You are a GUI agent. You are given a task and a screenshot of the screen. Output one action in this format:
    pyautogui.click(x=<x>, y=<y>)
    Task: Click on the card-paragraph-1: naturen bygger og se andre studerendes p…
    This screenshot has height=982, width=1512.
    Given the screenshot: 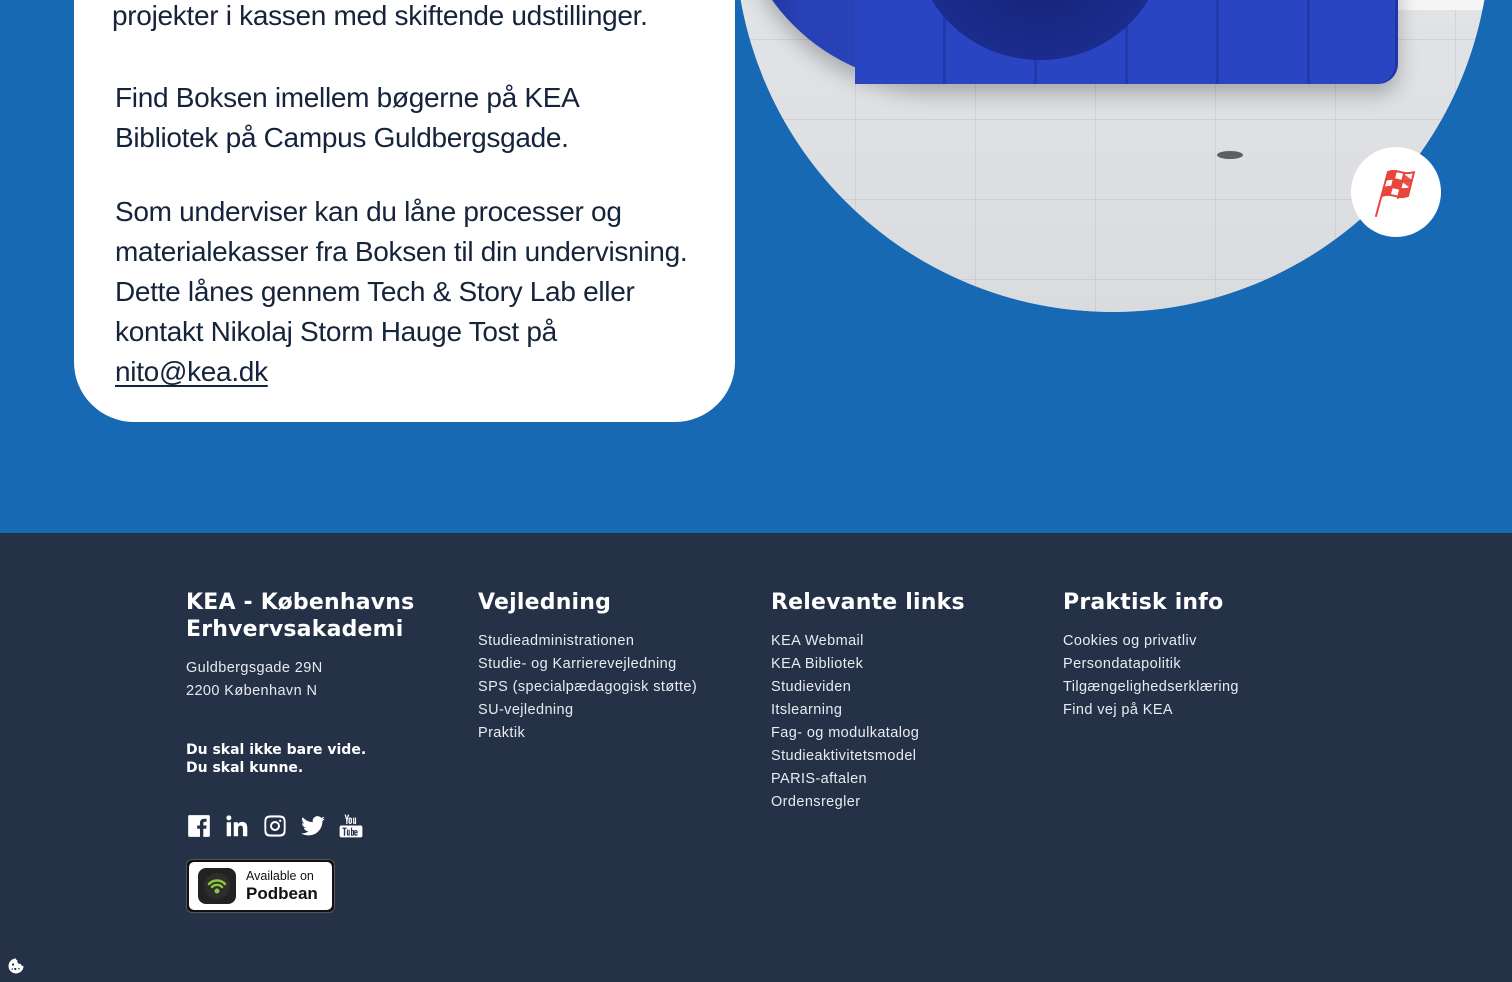 What is the action you would take?
    pyautogui.click(x=380, y=15)
    